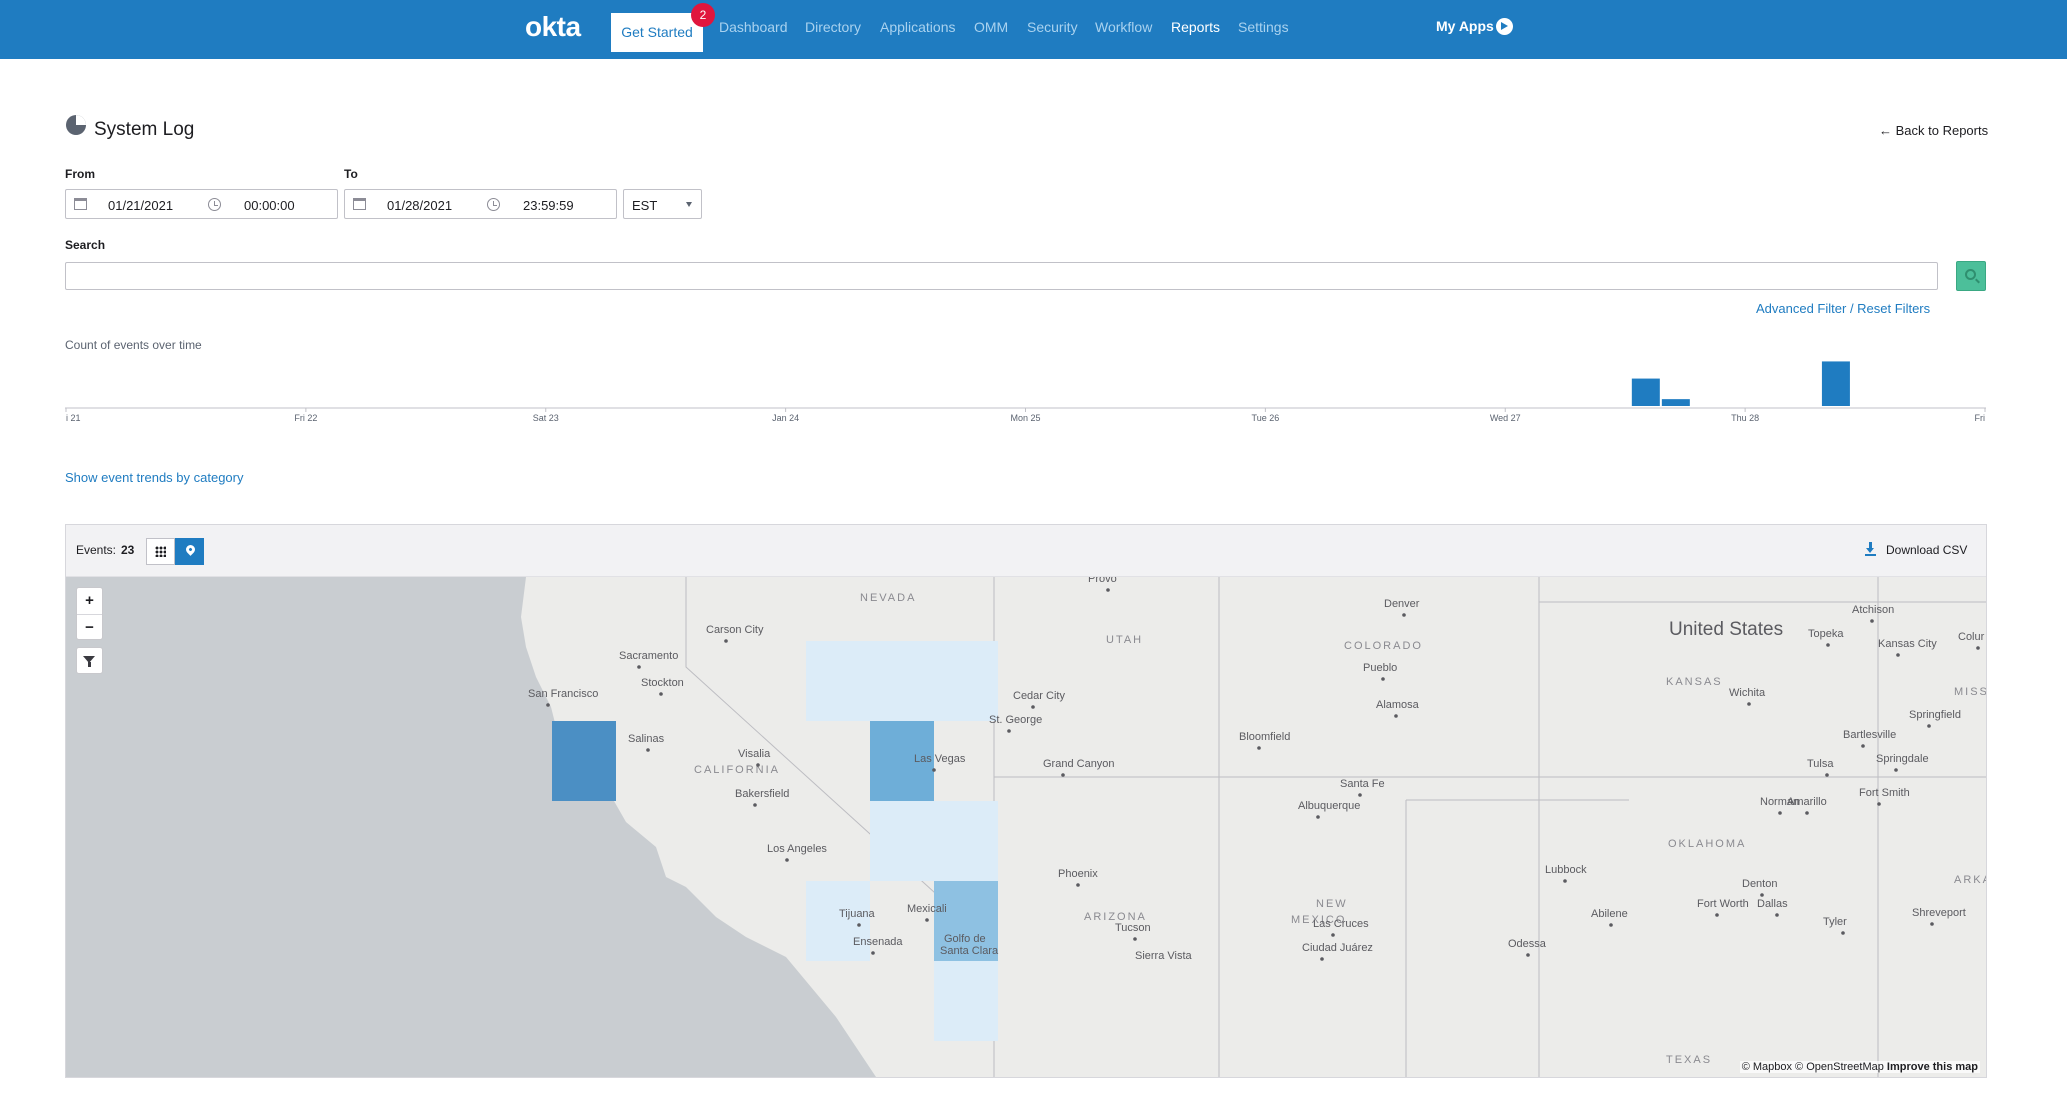 The width and height of the screenshot is (2067, 1113). Describe the element at coordinates (1052, 27) in the screenshot. I see `nav-security: Security` at that location.